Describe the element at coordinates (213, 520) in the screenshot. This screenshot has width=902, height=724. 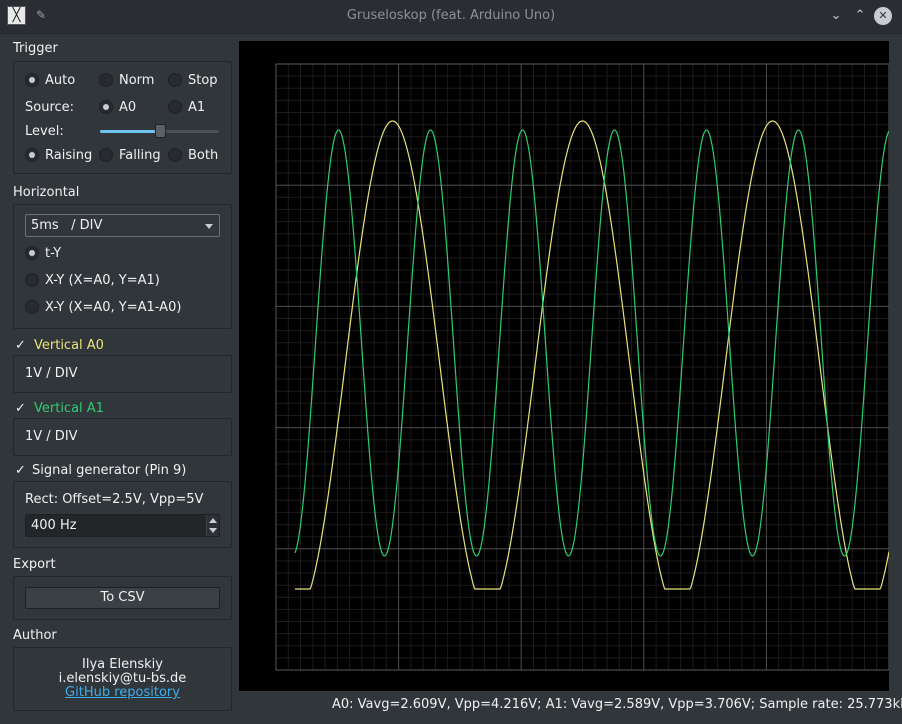
I see `spin-up-icon` at that location.